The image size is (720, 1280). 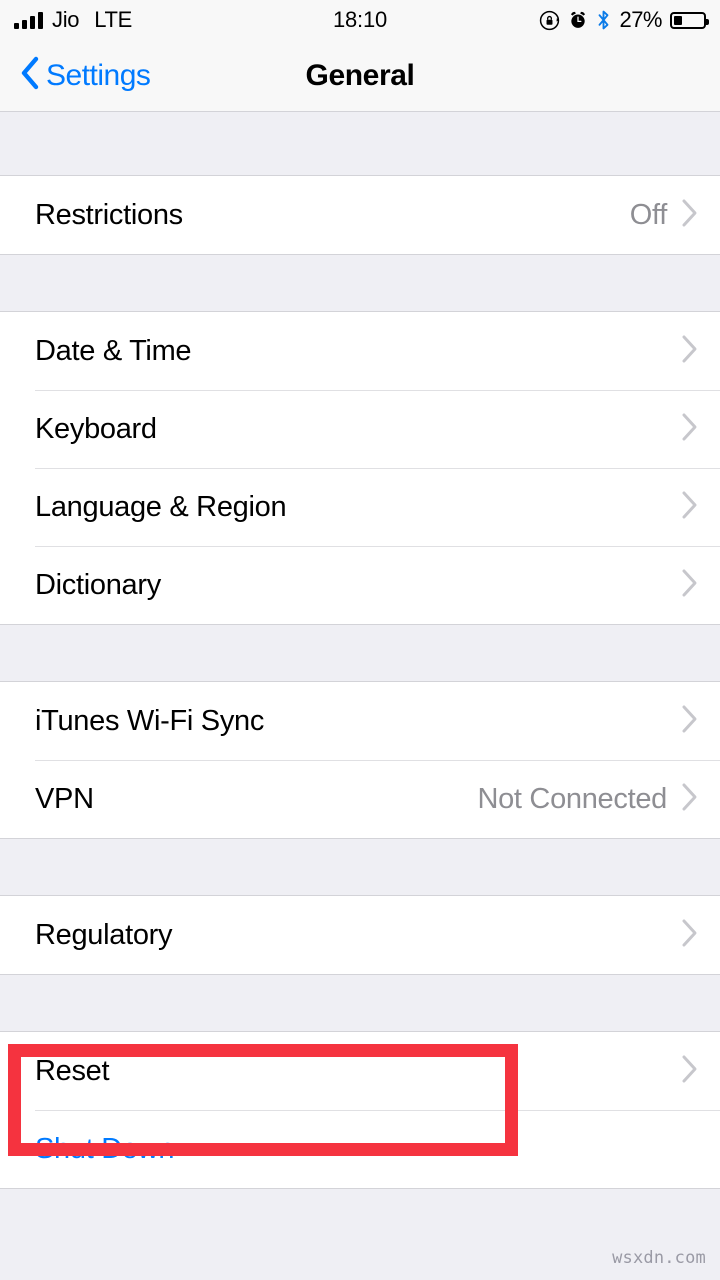 What do you see at coordinates (161, 506) in the screenshot?
I see `row-label: Language & Region` at bounding box center [161, 506].